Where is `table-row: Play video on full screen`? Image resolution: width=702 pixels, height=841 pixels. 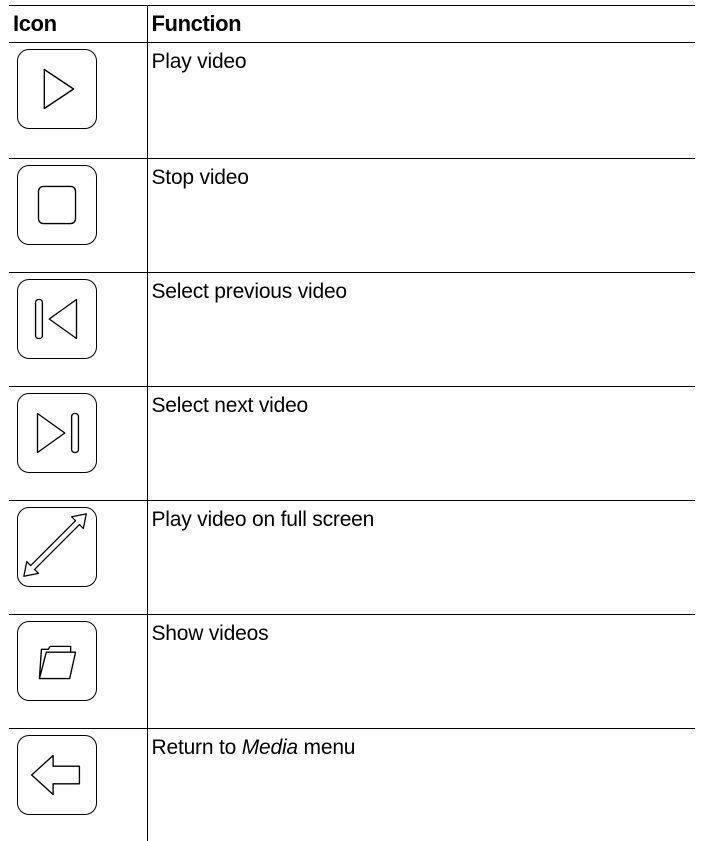
table-row: Play video on full screen is located at coordinates (352, 558).